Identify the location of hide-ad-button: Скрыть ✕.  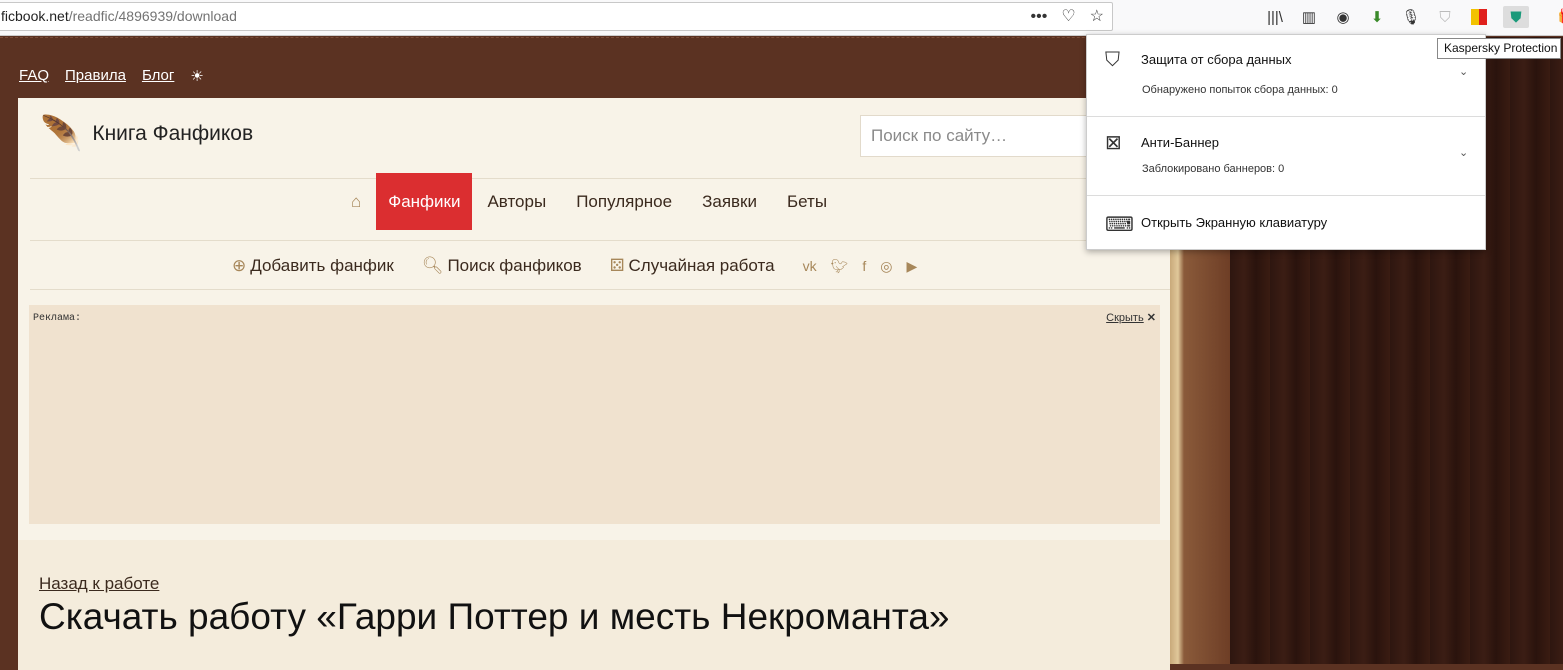
(1131, 317).